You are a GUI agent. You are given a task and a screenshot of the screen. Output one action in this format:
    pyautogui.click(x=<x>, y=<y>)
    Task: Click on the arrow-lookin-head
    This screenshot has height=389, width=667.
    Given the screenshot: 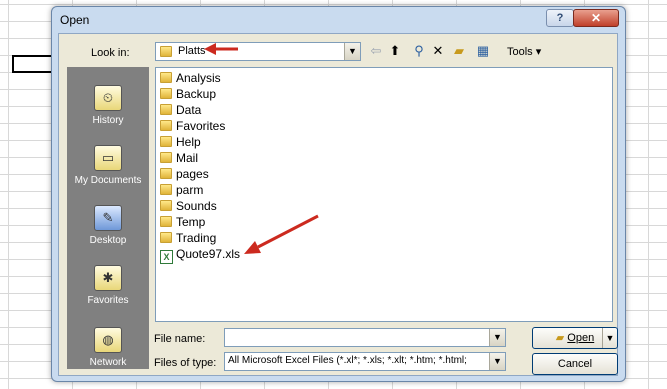 What is the action you would take?
    pyautogui.click(x=210, y=49)
    